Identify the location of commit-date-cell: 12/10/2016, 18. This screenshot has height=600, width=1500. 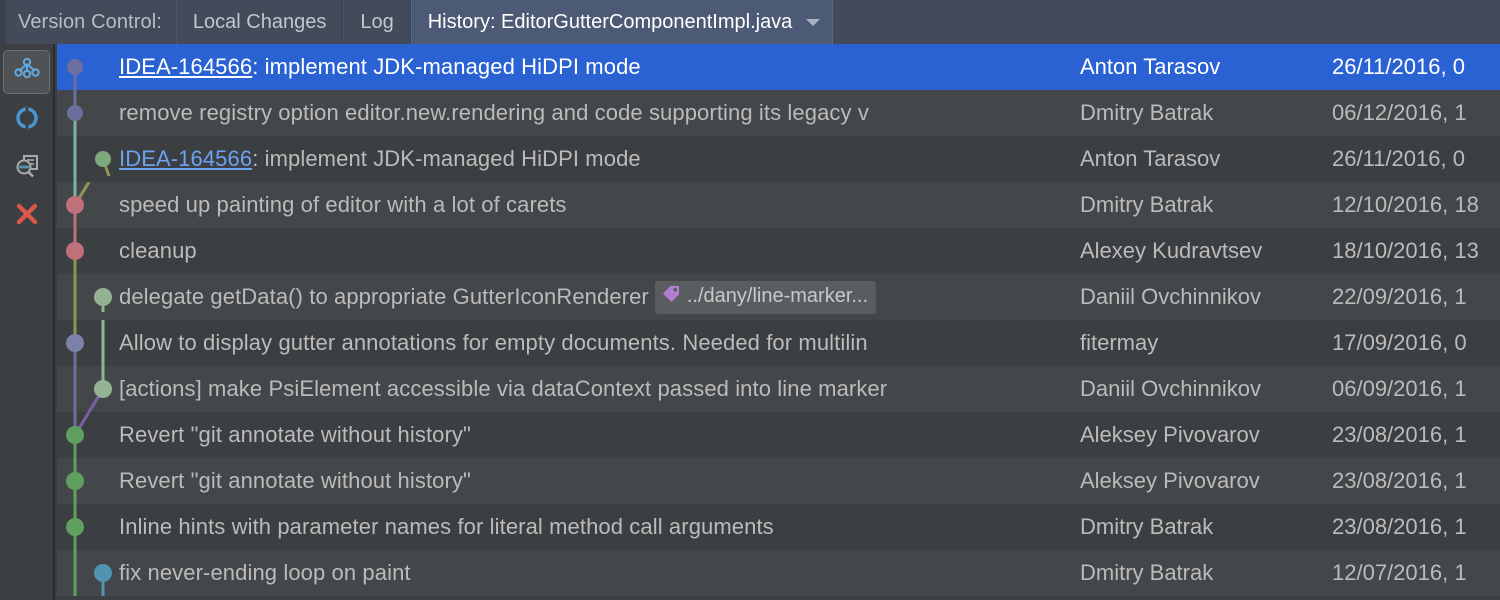
(1416, 205).